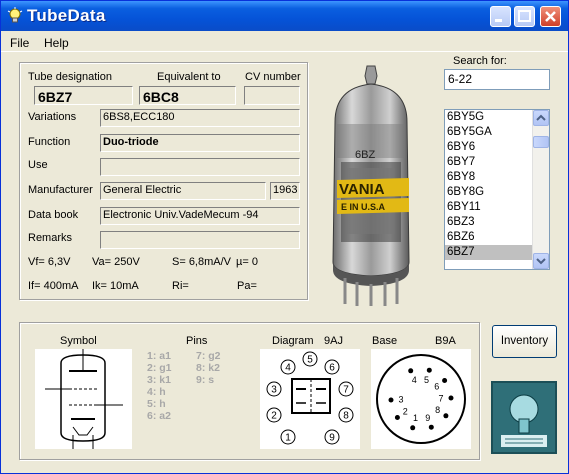 This screenshot has height=474, width=569. I want to click on pin-number: 6, so click(332, 368).